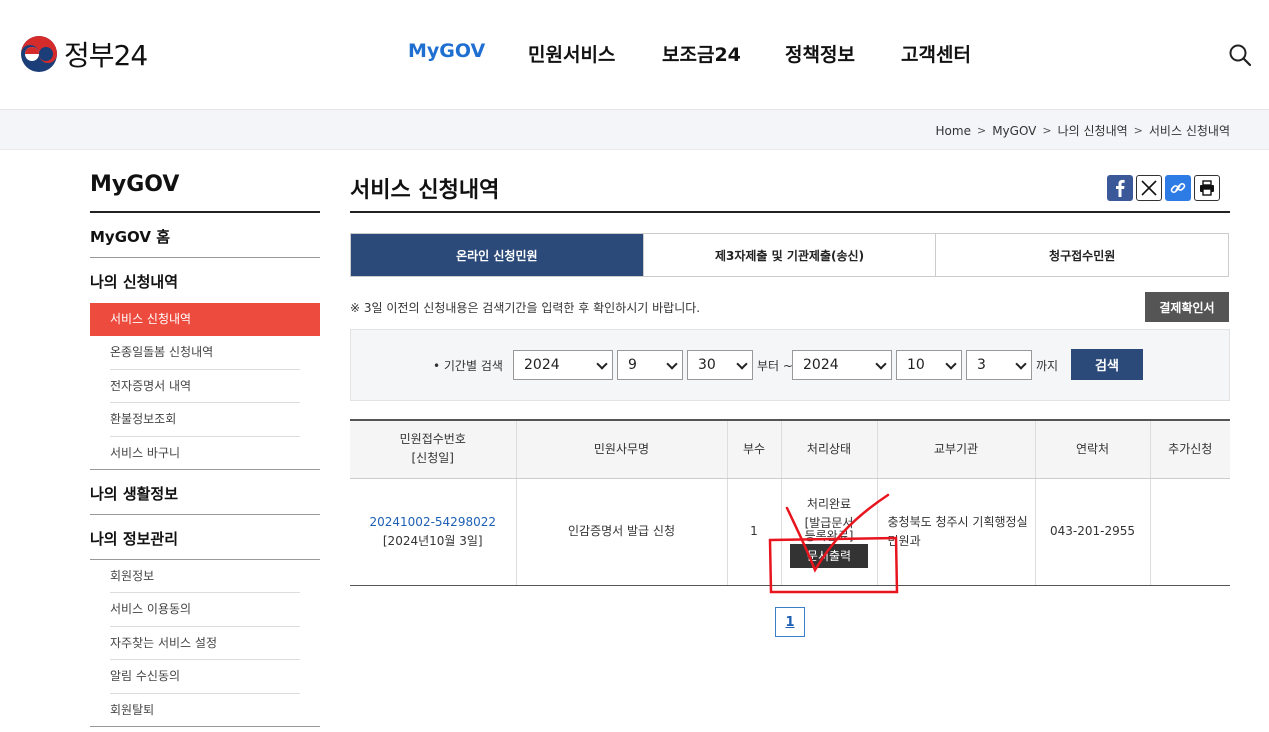 The height and width of the screenshot is (732, 1269). I want to click on x-share-button, so click(1149, 188).